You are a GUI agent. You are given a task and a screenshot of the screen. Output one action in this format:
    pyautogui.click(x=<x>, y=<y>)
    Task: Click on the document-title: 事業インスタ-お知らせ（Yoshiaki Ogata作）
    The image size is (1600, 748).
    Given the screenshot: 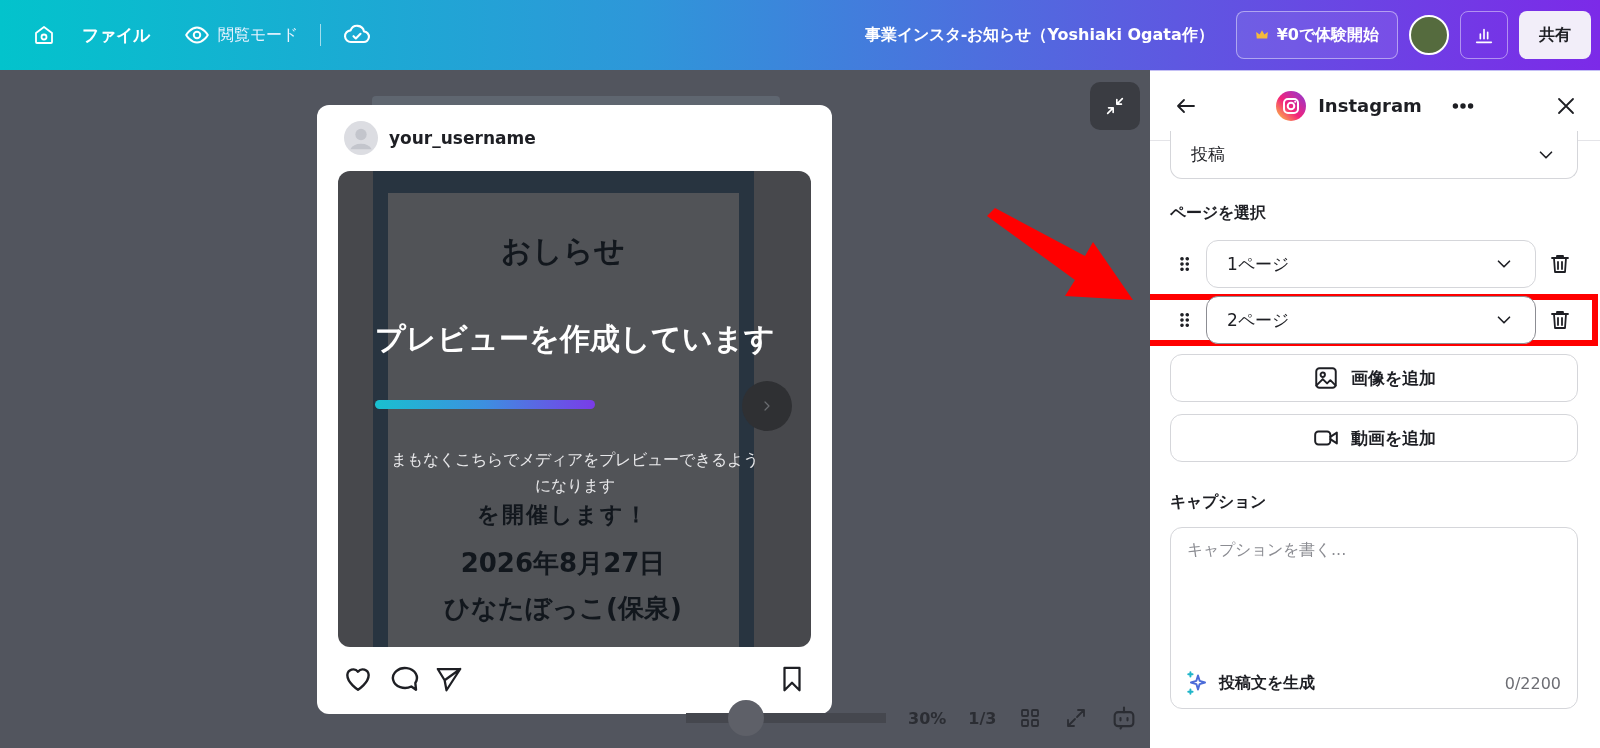 What is the action you would take?
    pyautogui.click(x=1039, y=35)
    